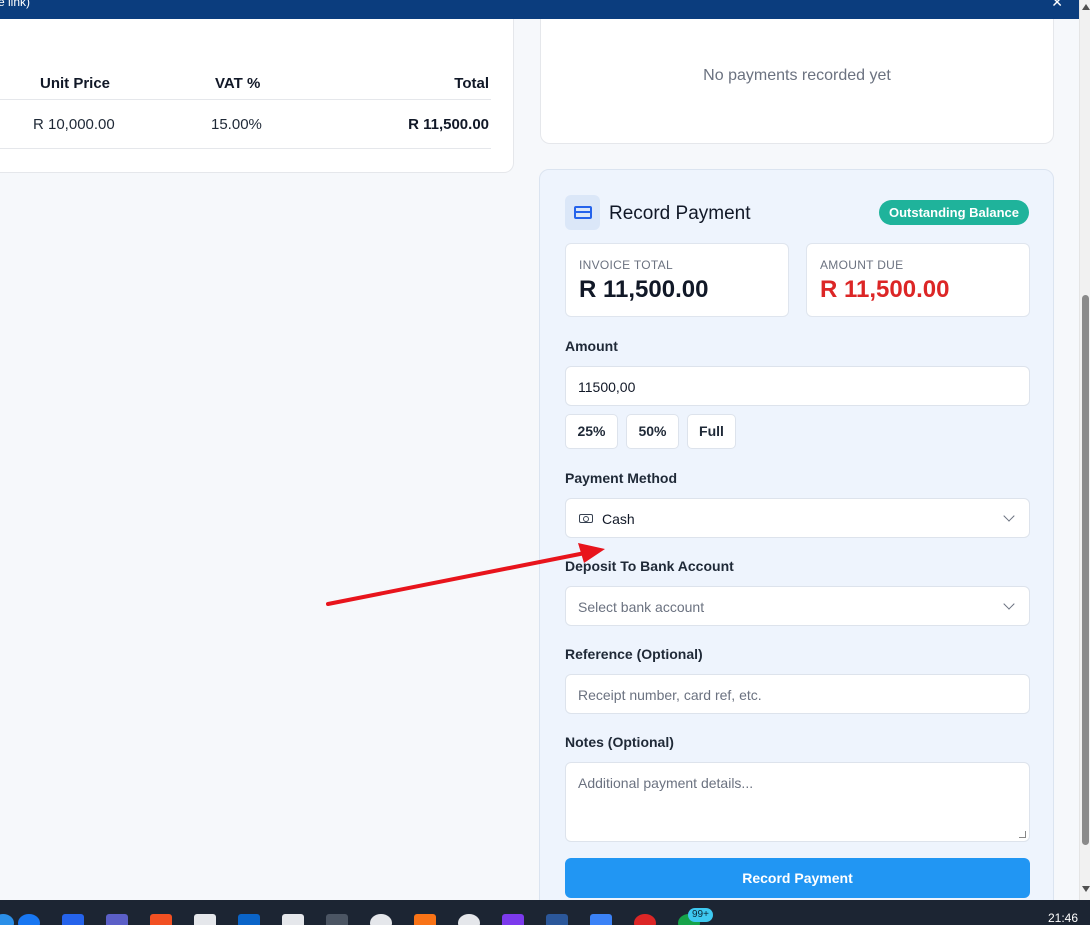 The image size is (1090, 925). Describe the element at coordinates (618, 519) in the screenshot. I see `payment-method-value: Cash` at that location.